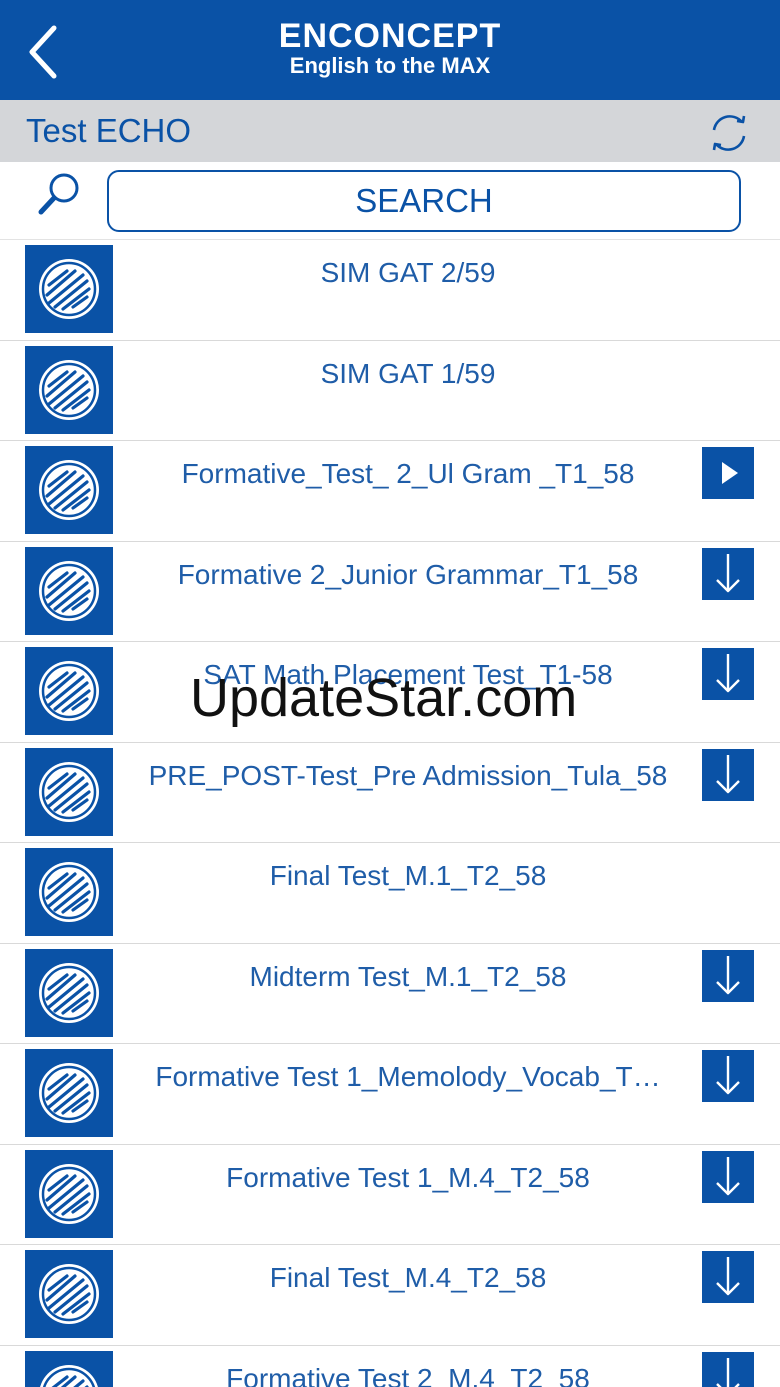 This screenshot has height=1387, width=780. Describe the element at coordinates (61, 195) in the screenshot. I see `search-icon` at that location.